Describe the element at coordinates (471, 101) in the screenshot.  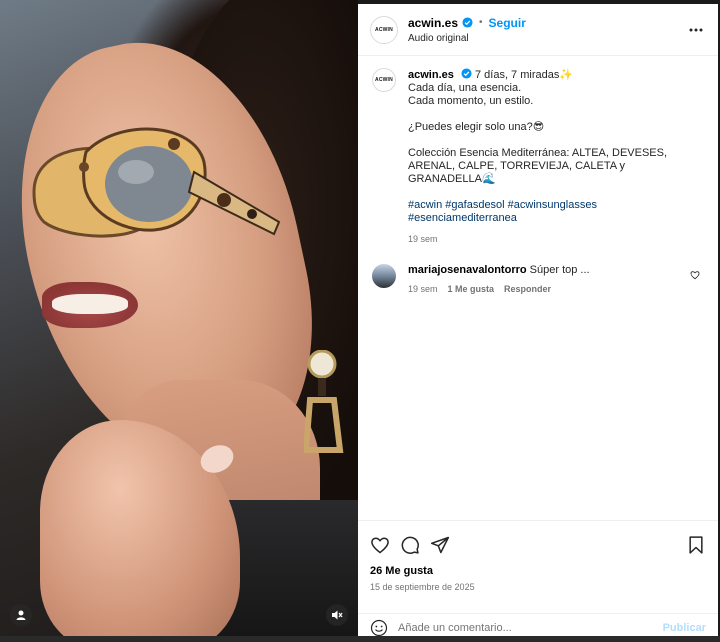
I see `caption-line: Cada momento, un estilo.` at that location.